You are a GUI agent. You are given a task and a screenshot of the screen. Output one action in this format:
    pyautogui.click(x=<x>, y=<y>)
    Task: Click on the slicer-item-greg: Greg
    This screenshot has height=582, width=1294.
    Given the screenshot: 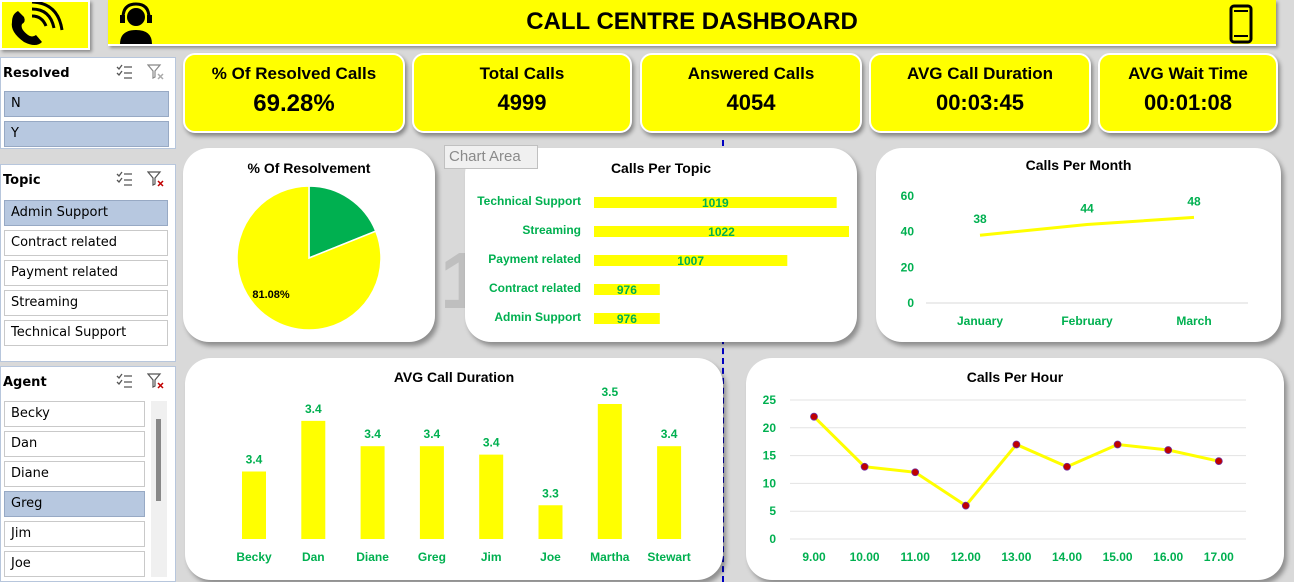 What is the action you would take?
    pyautogui.click(x=74, y=504)
    